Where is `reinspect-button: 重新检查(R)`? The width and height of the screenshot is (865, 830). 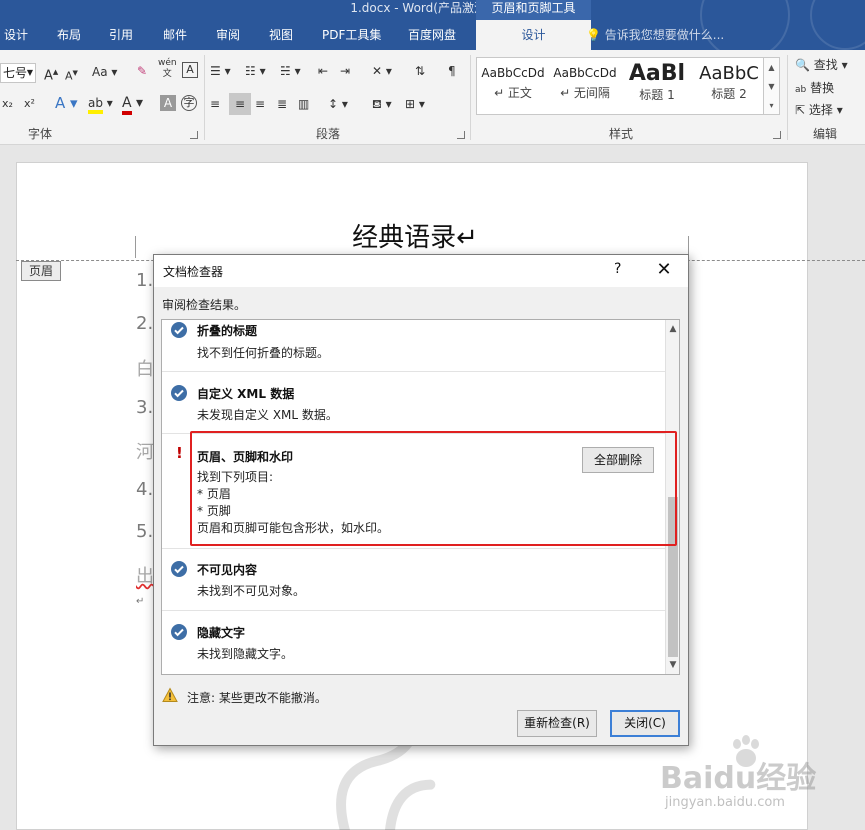 reinspect-button: 重新检查(R) is located at coordinates (557, 723).